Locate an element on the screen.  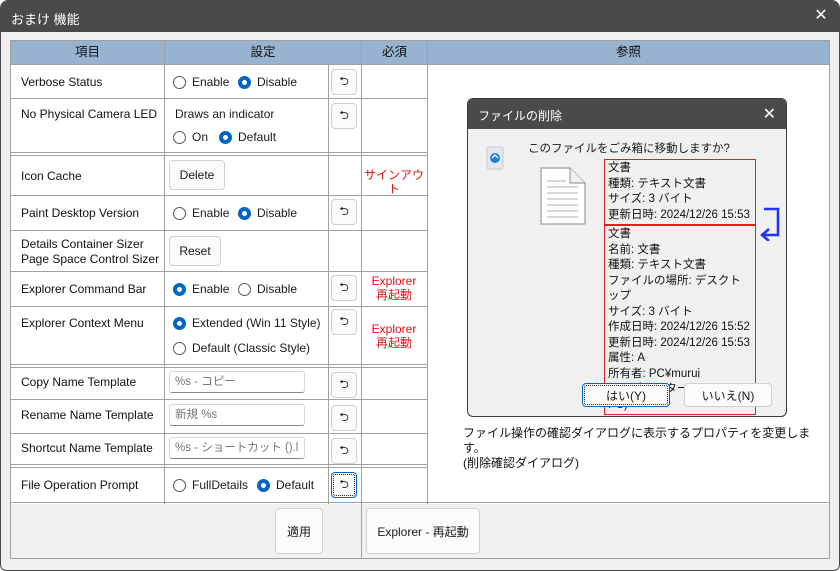
dialog-title: ファイルの削除 is located at coordinates (520, 116).